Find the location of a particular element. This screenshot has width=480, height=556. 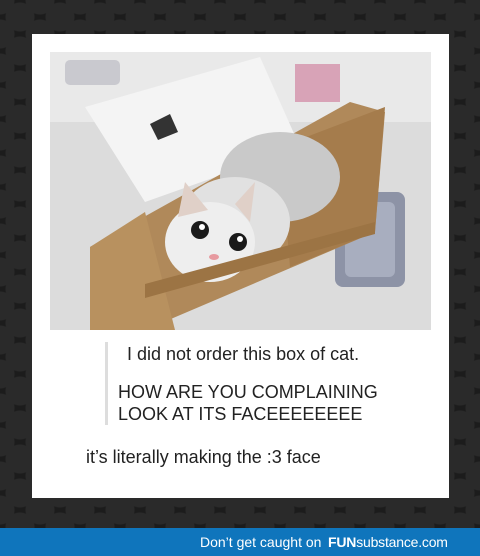

brand-regular: substance is located at coordinates (387, 542).